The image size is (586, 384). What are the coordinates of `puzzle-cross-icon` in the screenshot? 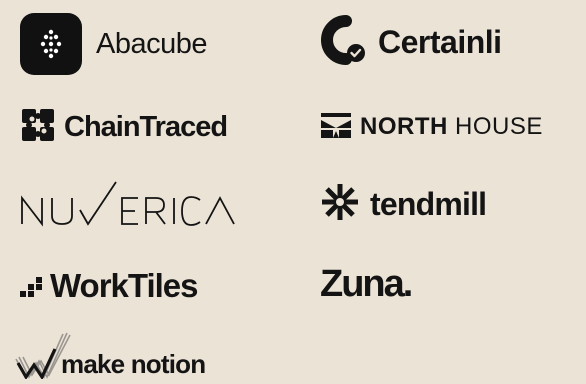 It's located at (38, 127).